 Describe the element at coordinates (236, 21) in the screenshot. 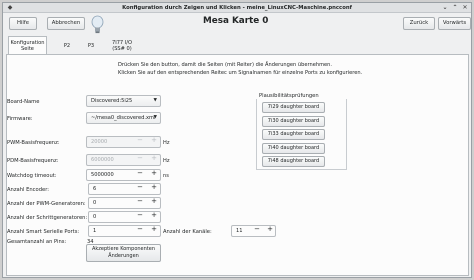

I see `page-title: Mesa Karte 0` at that location.